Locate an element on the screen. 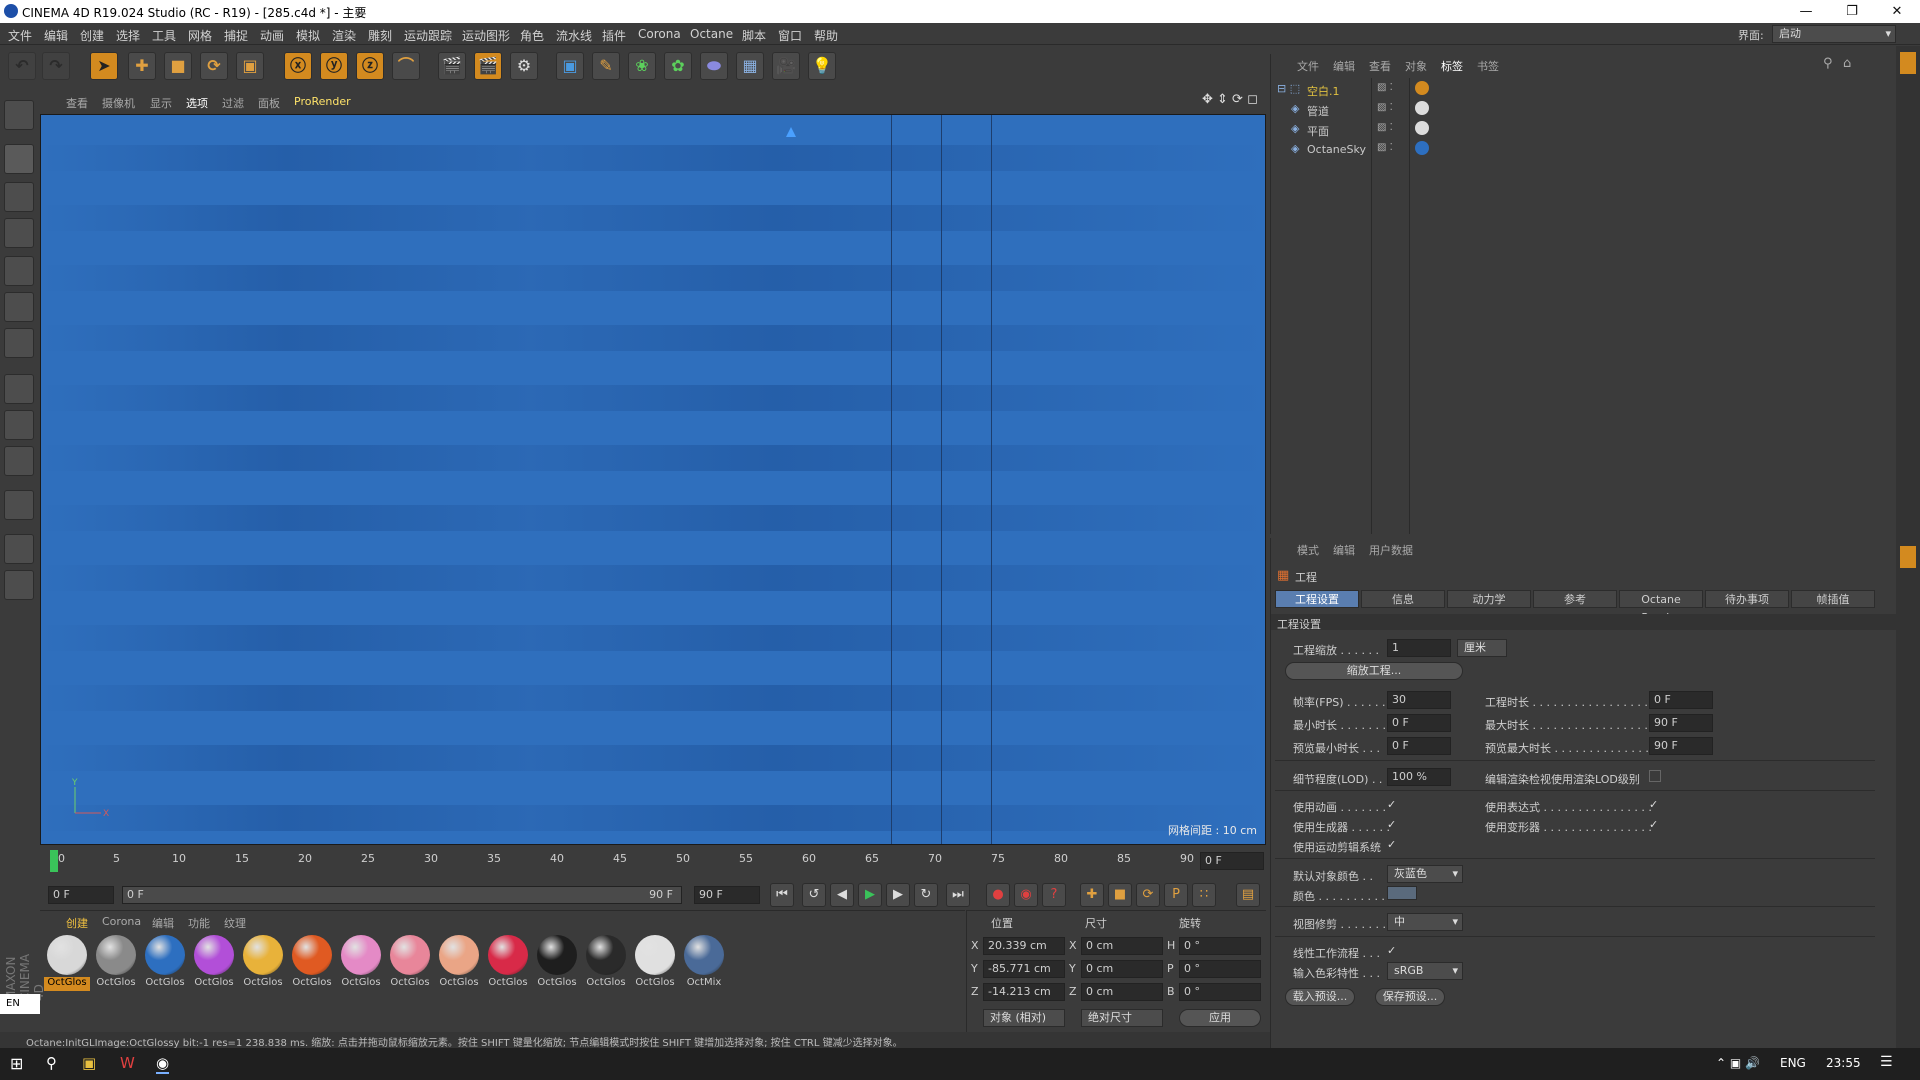 The image size is (1920, 1080). obj-menu-edit: 编辑 is located at coordinates (1344, 66).